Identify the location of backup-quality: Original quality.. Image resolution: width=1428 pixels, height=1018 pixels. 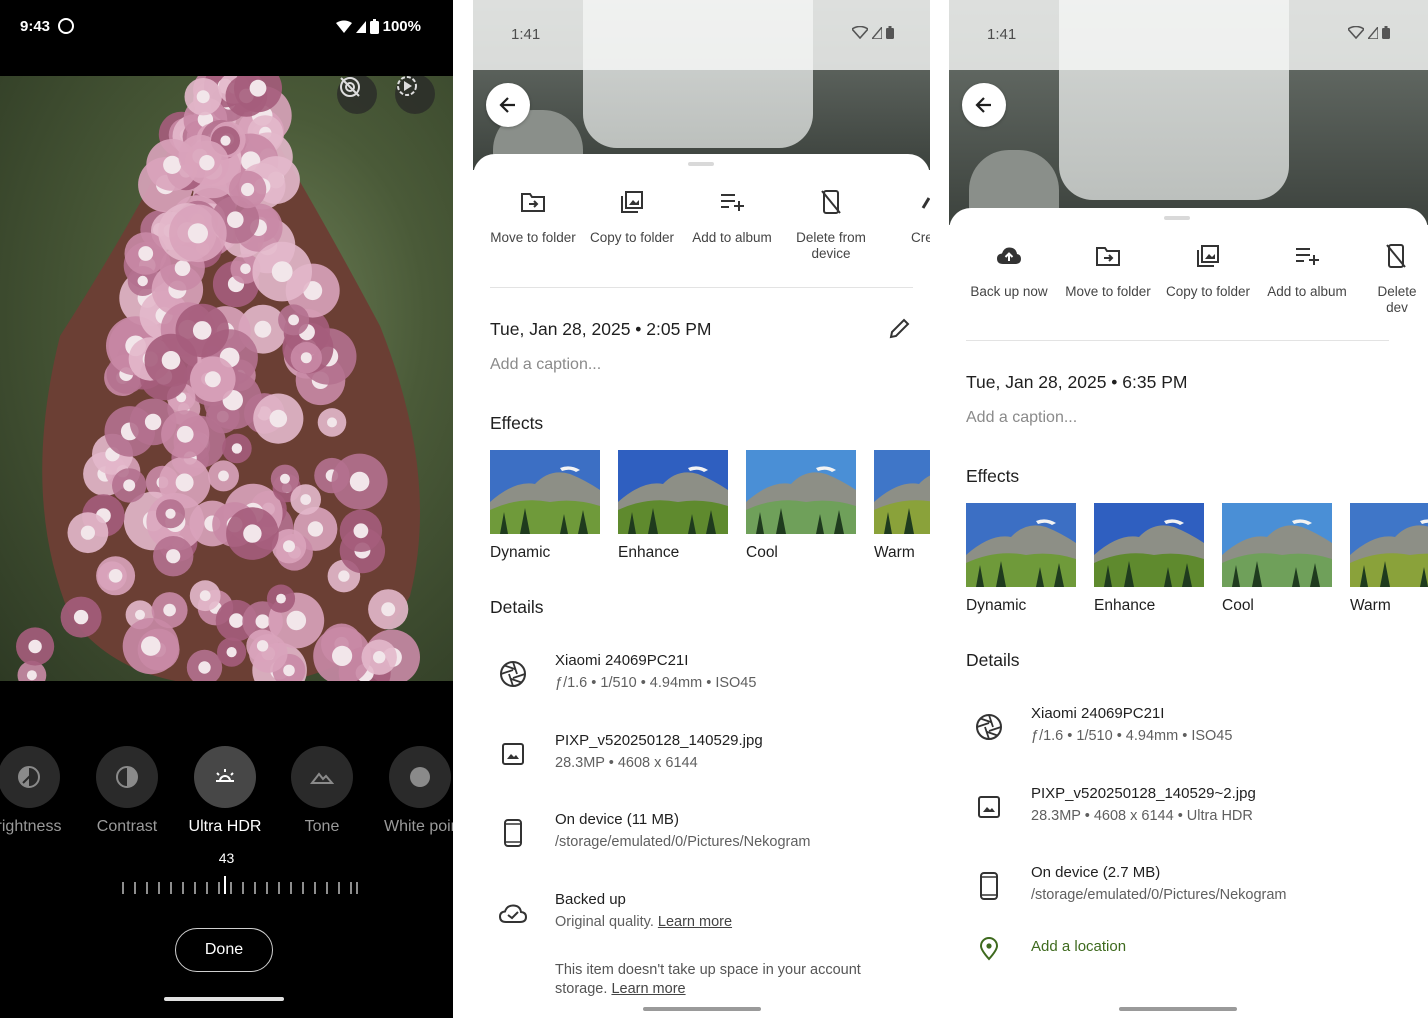
(604, 922).